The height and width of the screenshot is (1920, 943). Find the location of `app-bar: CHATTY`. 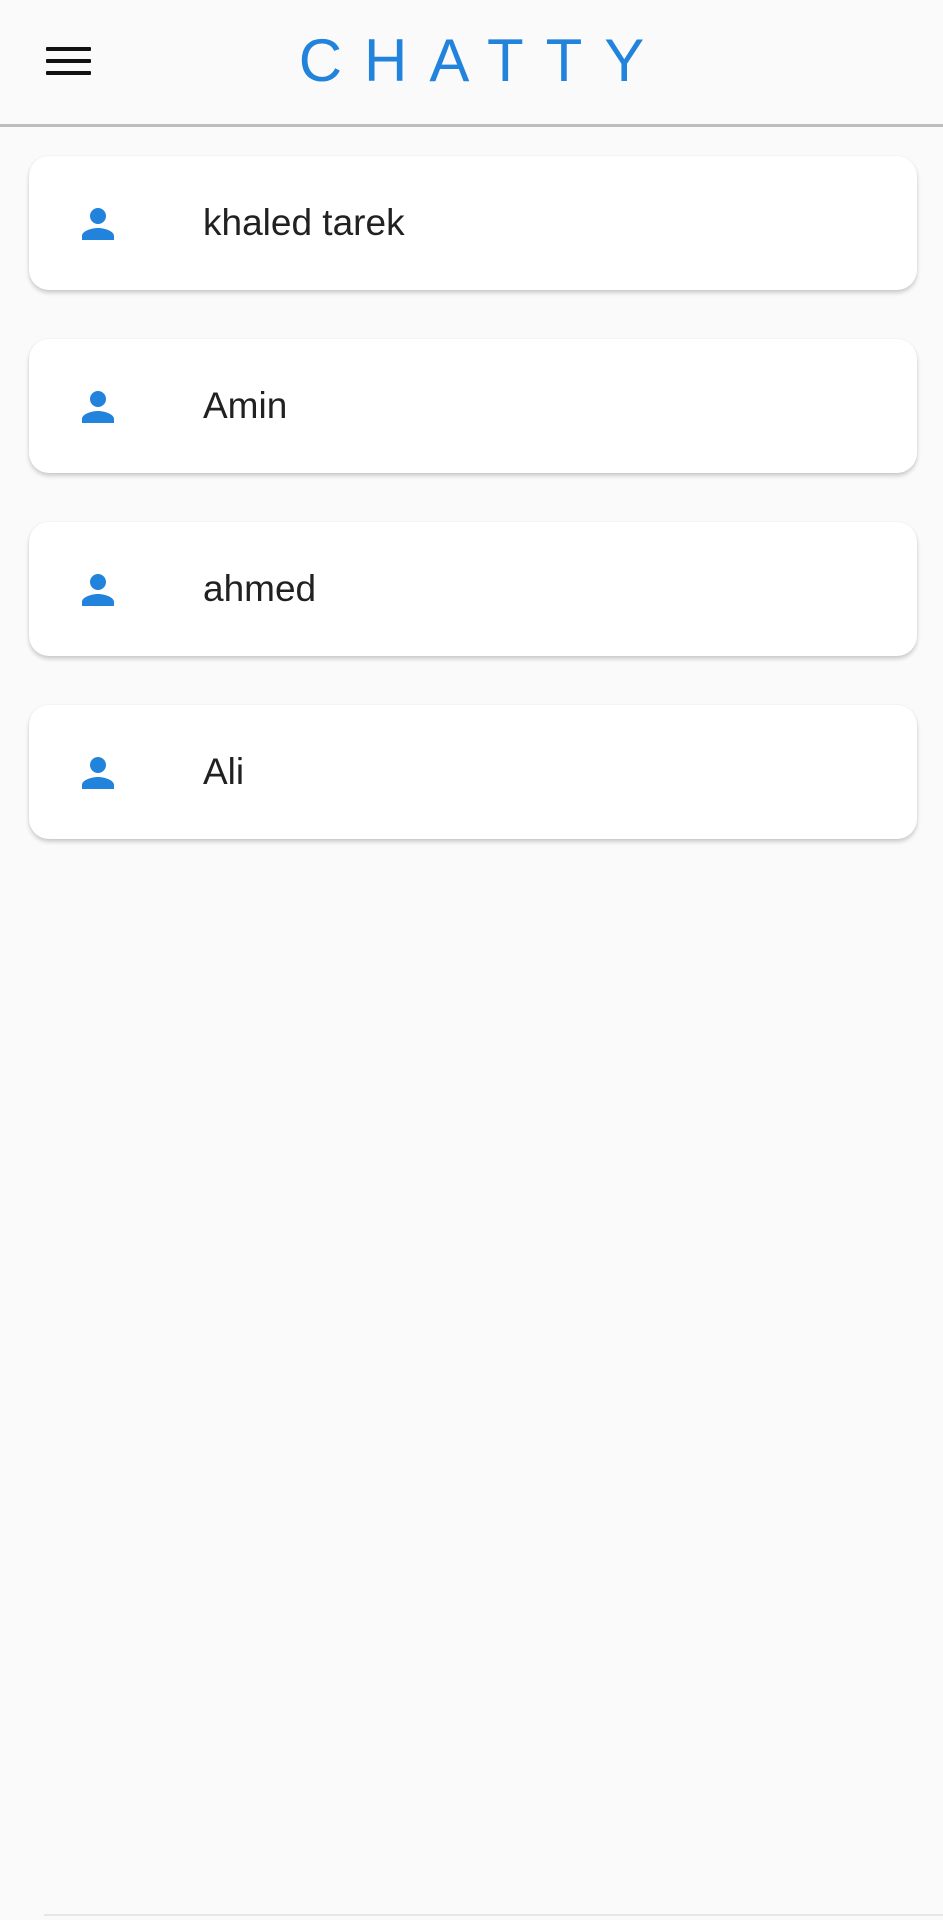

app-bar: CHATTY is located at coordinates (471, 63).